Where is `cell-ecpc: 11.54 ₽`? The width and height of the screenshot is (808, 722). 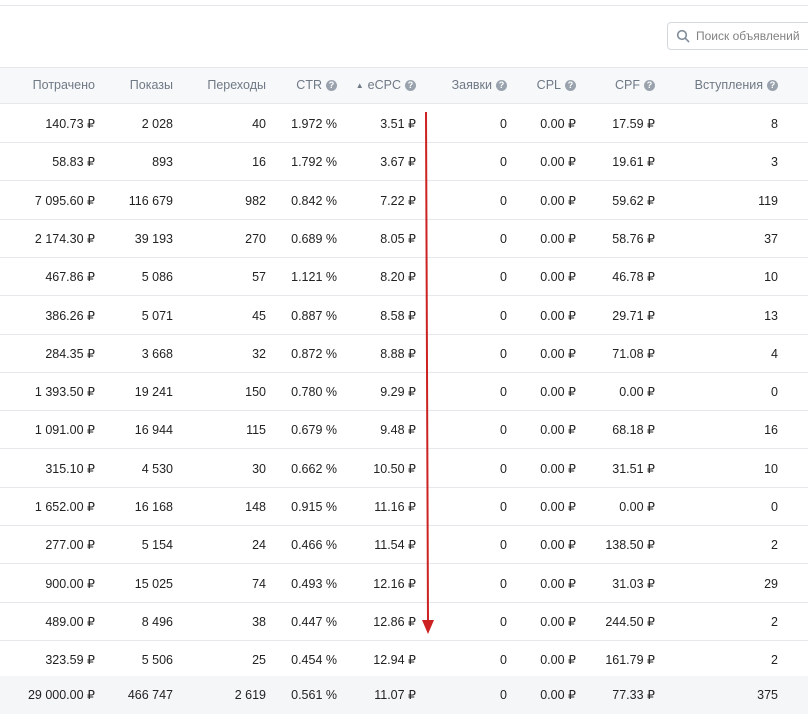
cell-ecpc: 11.54 ₽ is located at coordinates (395, 545).